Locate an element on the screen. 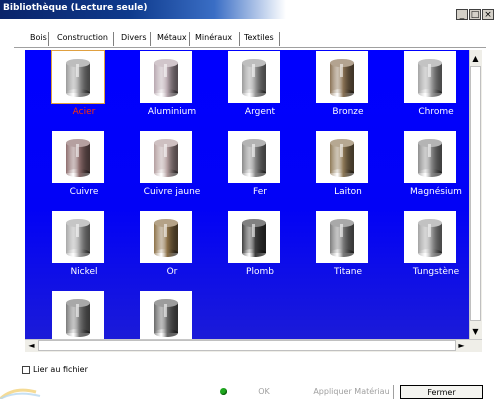 This screenshot has height=400, width=496. material-label: Or is located at coordinates (172, 272).